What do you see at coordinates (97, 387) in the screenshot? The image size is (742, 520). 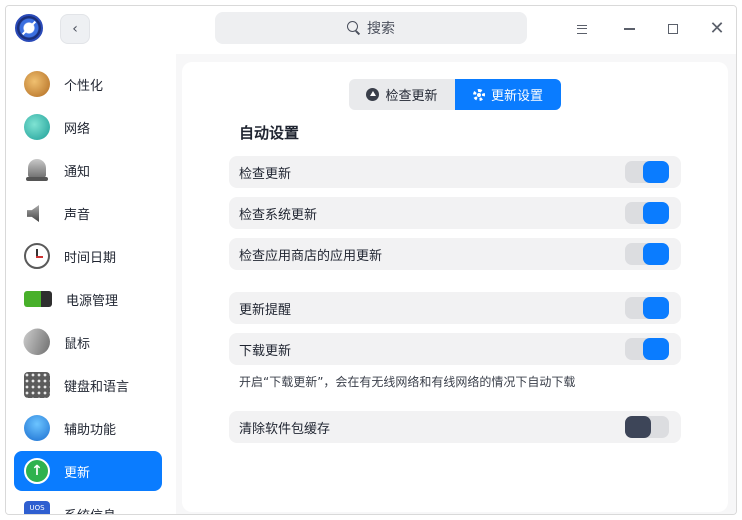 I see `sidebar-item-label: 键盘和语言` at bounding box center [97, 387].